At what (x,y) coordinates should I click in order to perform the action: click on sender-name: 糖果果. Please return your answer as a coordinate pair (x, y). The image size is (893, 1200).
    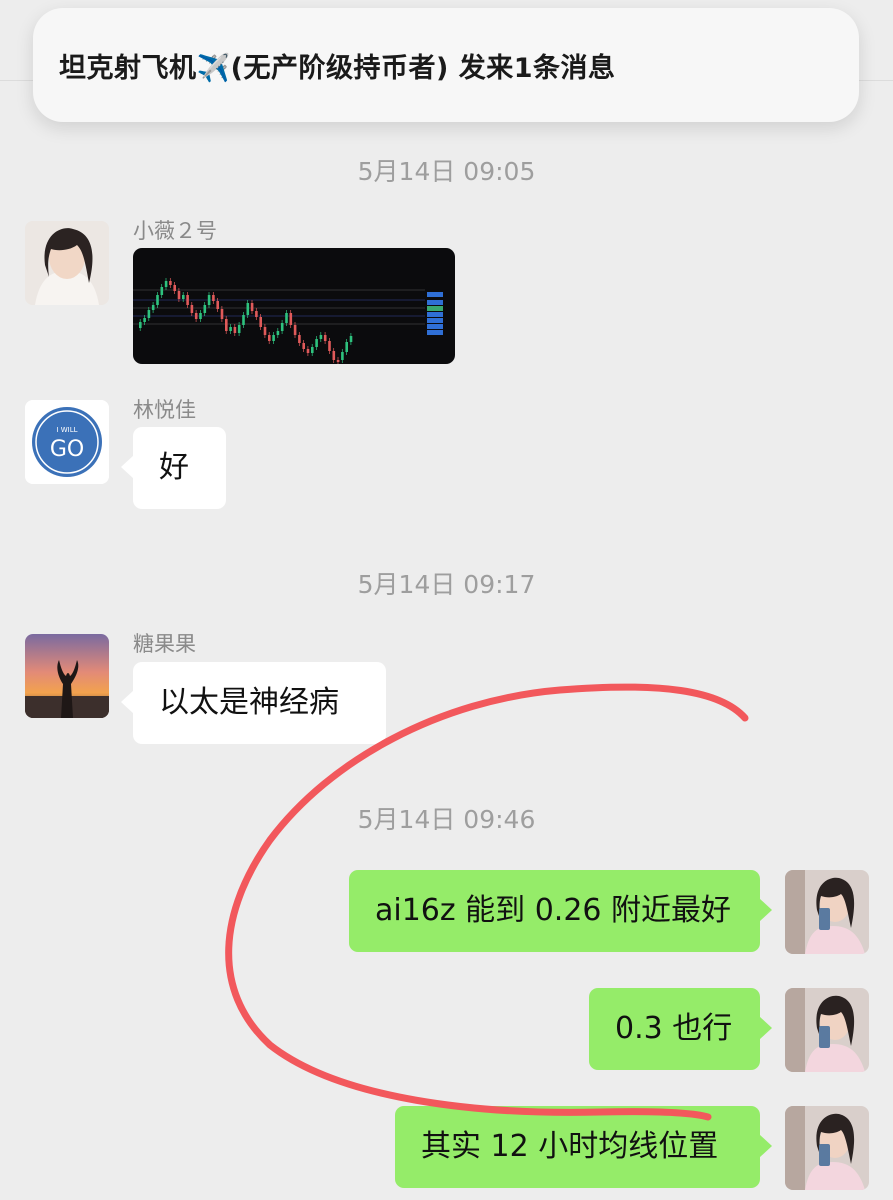
    Looking at the image, I should click on (164, 644).